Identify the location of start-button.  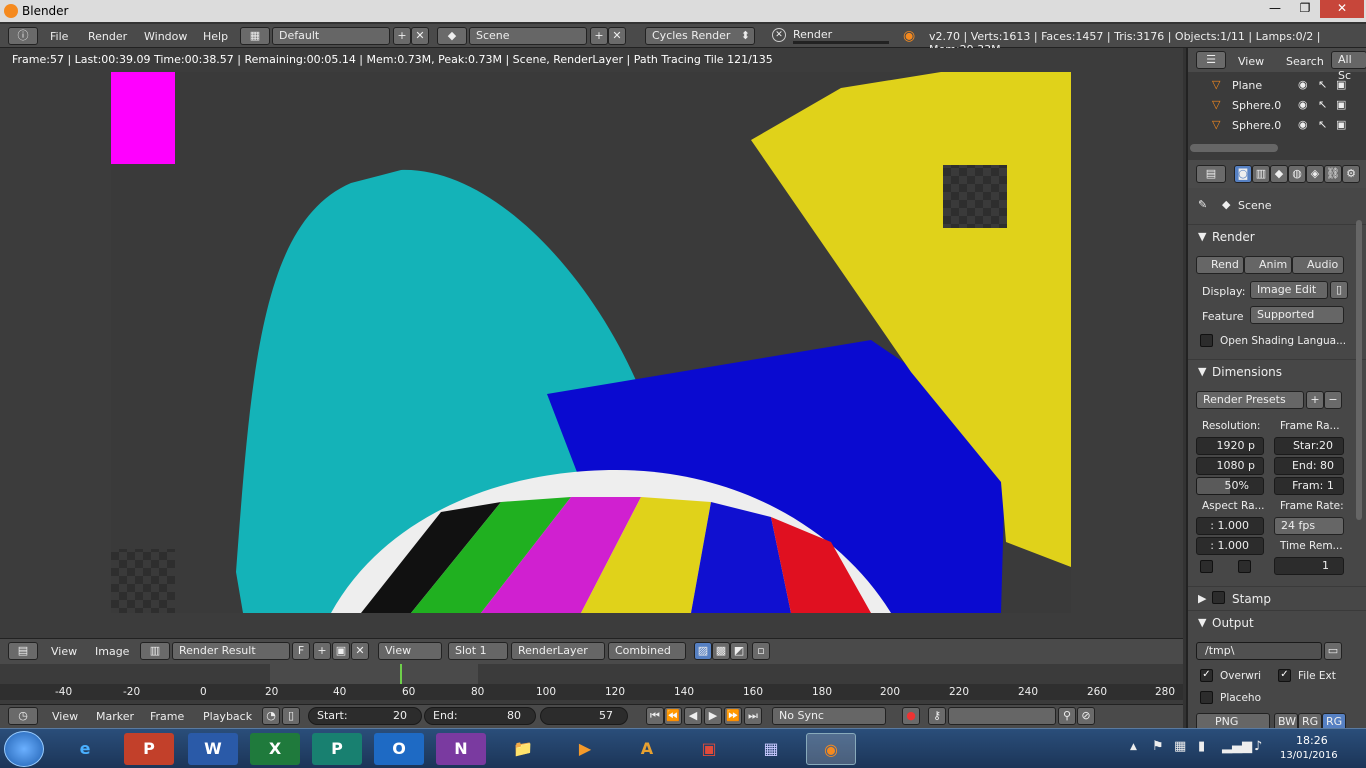
(24, 749).